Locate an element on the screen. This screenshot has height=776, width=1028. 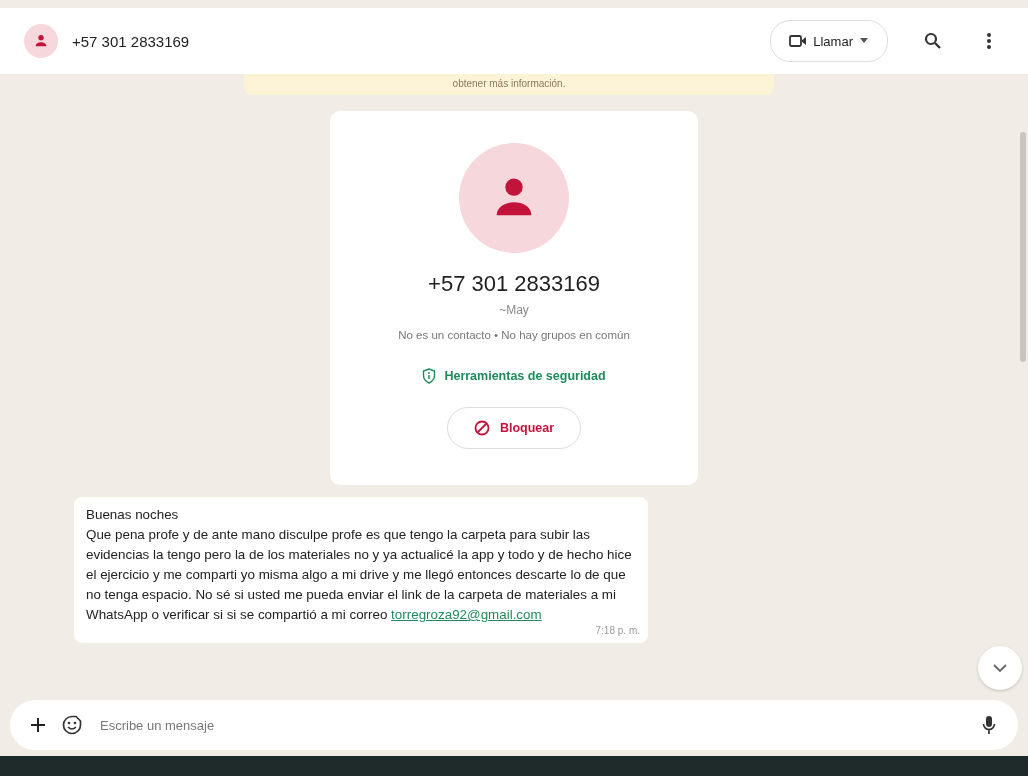
contact-info: No es un contacto • No hay grupos en común is located at coordinates (514, 335).